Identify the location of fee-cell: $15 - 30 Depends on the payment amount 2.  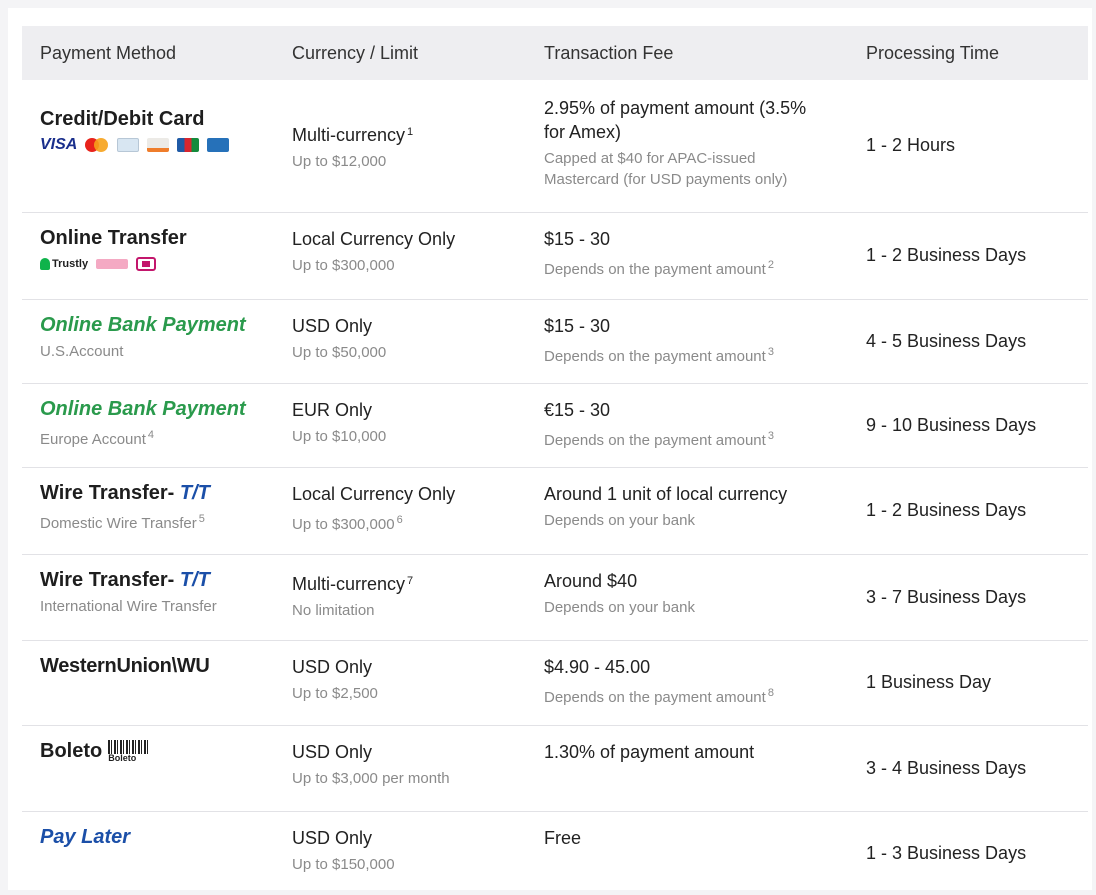
(687, 255).